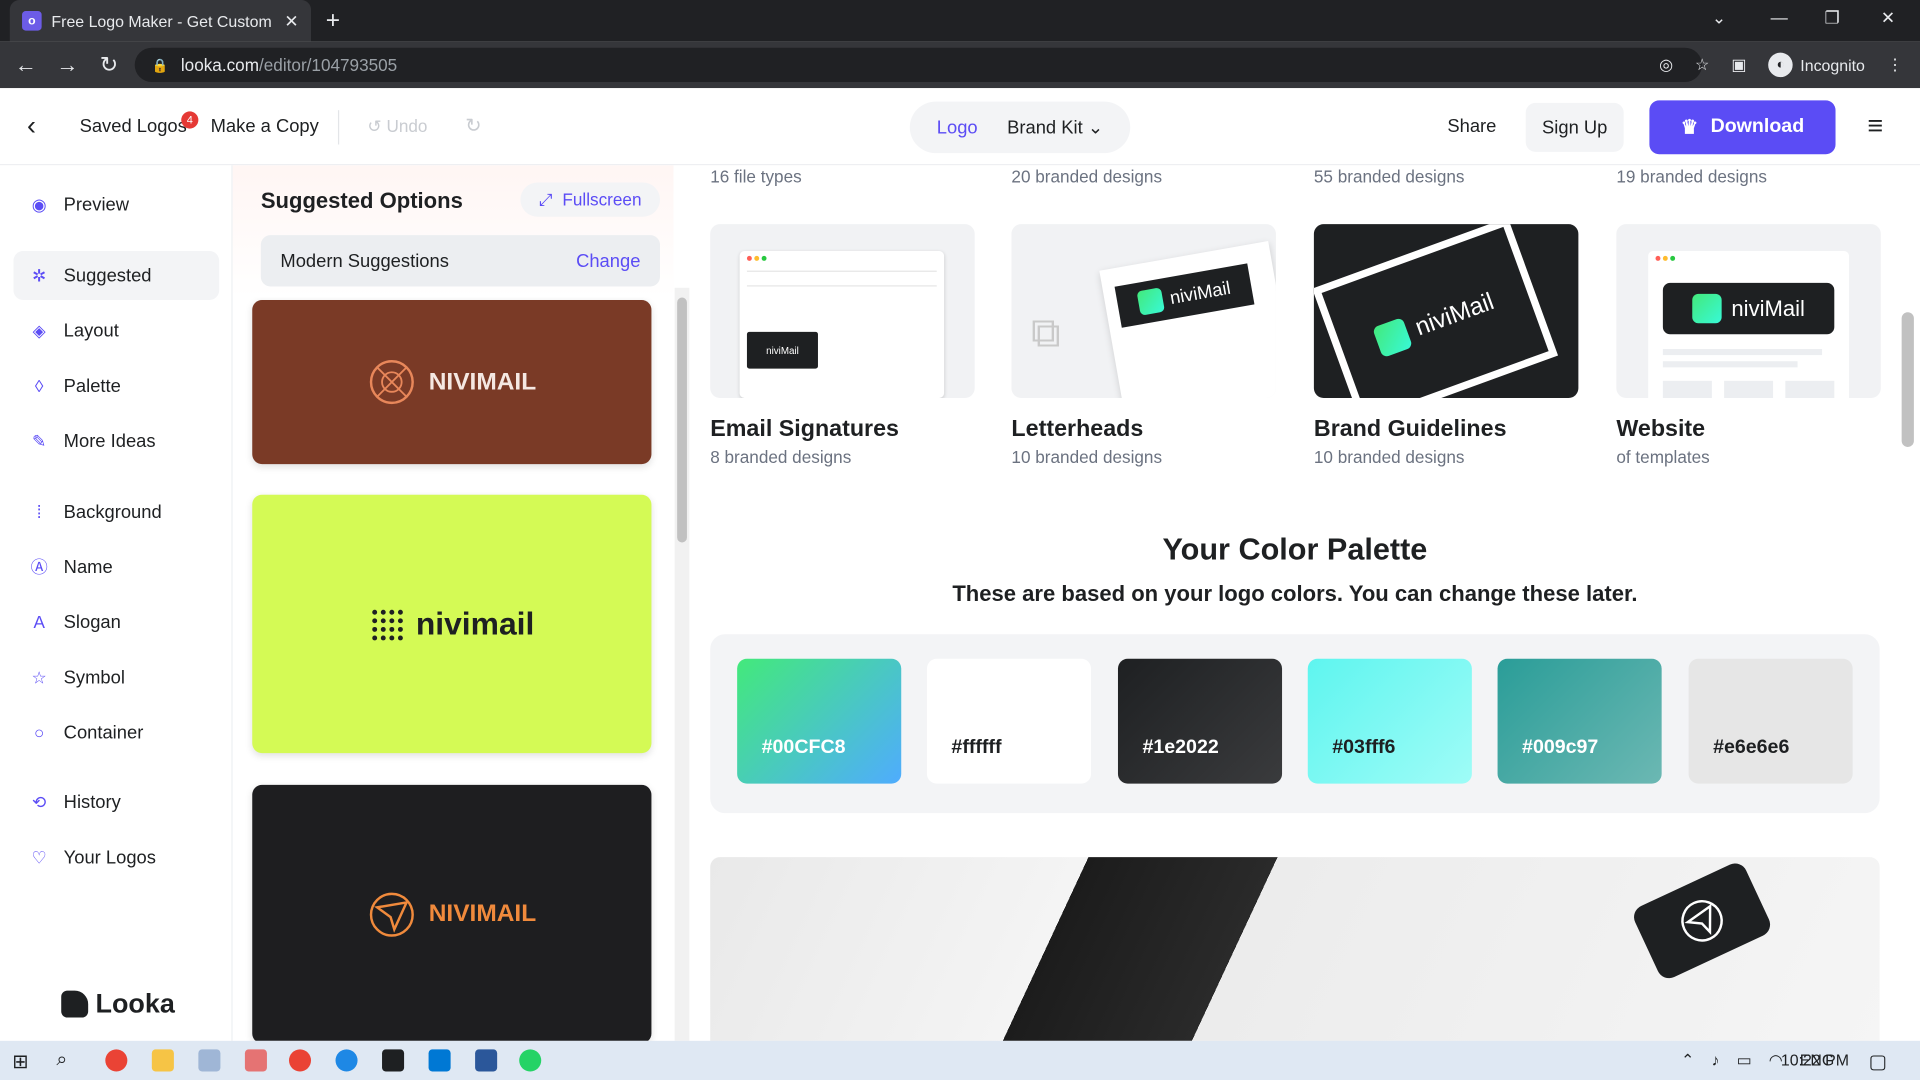  What do you see at coordinates (475, 623) in the screenshot?
I see `logo-wordmark: nivimail` at bounding box center [475, 623].